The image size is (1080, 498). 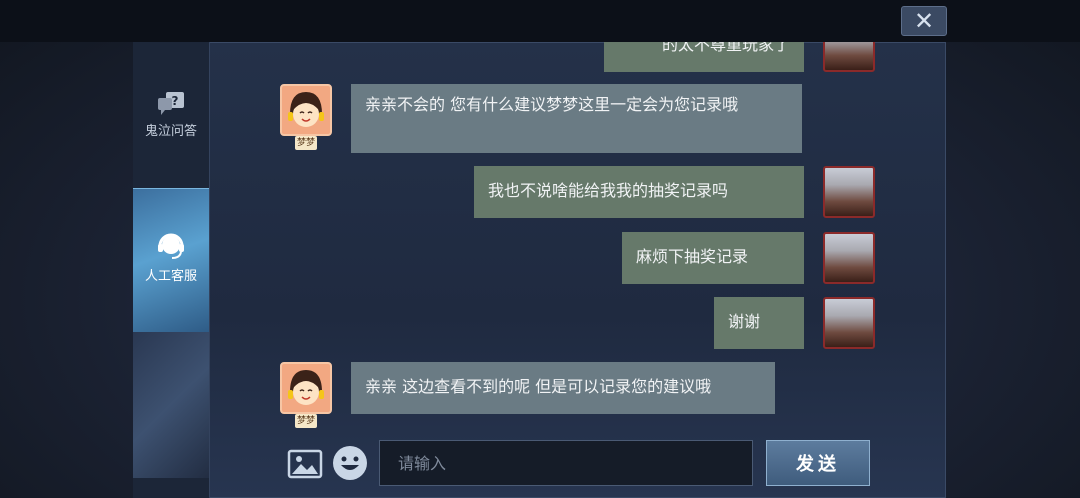 What do you see at coordinates (563, 388) in the screenshot?
I see `agent-message-bubble: 亲亲 这边查看不到的呢 但是可以记录您的建议哦` at bounding box center [563, 388].